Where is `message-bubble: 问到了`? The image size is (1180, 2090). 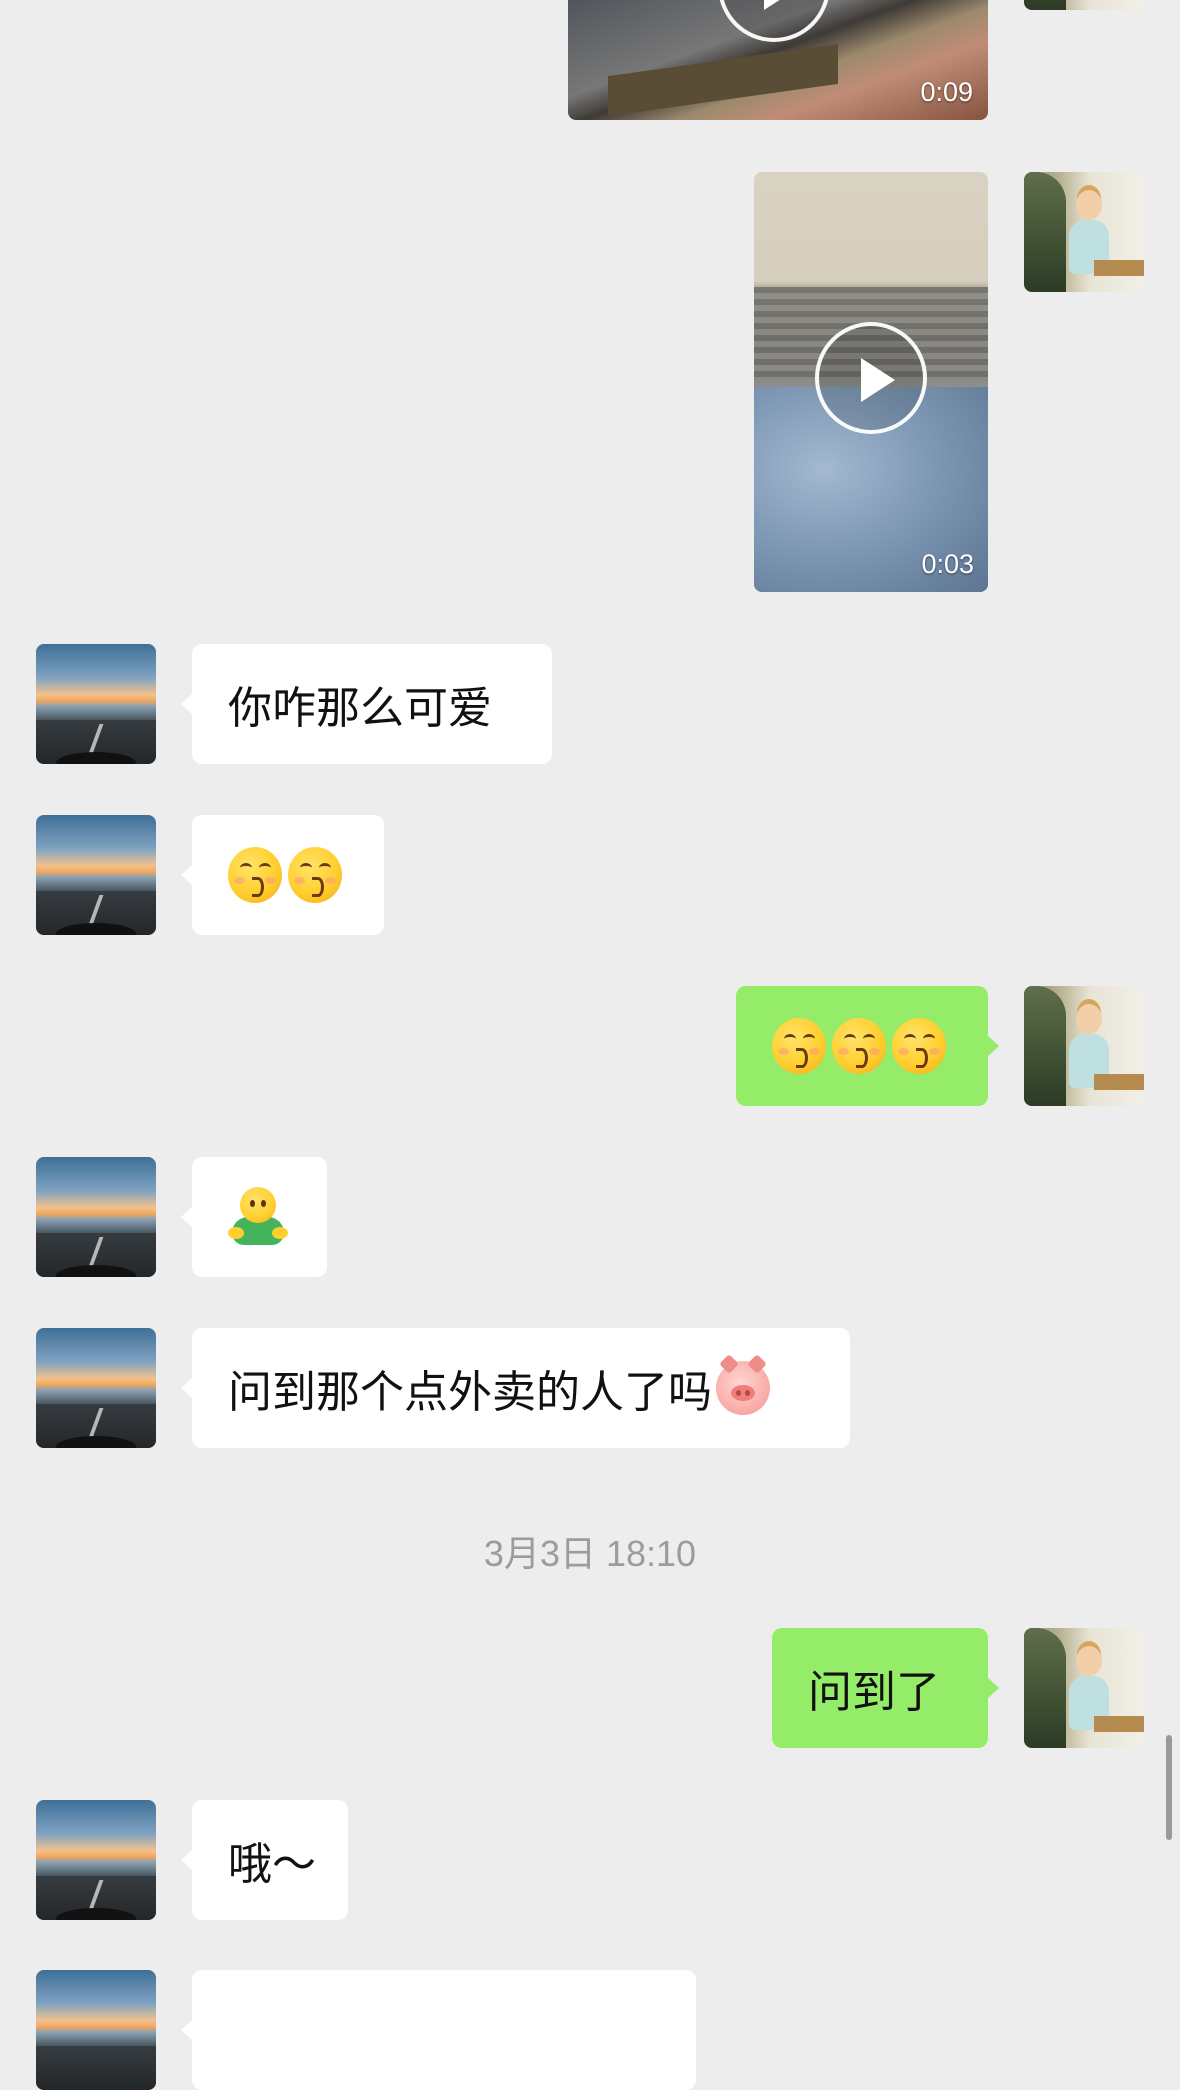
message-bubble: 问到了 is located at coordinates (885, 1688).